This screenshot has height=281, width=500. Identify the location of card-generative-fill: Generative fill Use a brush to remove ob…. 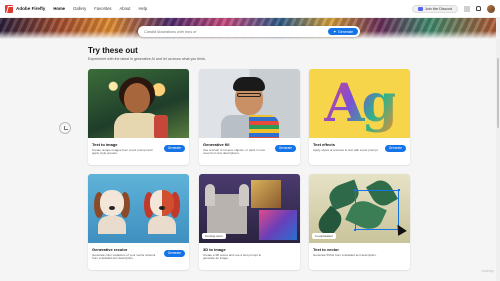
(249, 117).